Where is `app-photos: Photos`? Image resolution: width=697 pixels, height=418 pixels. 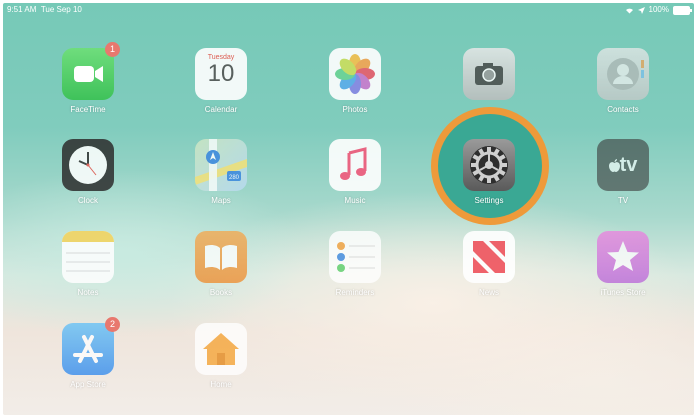
app-photos: Photos is located at coordinates (355, 81).